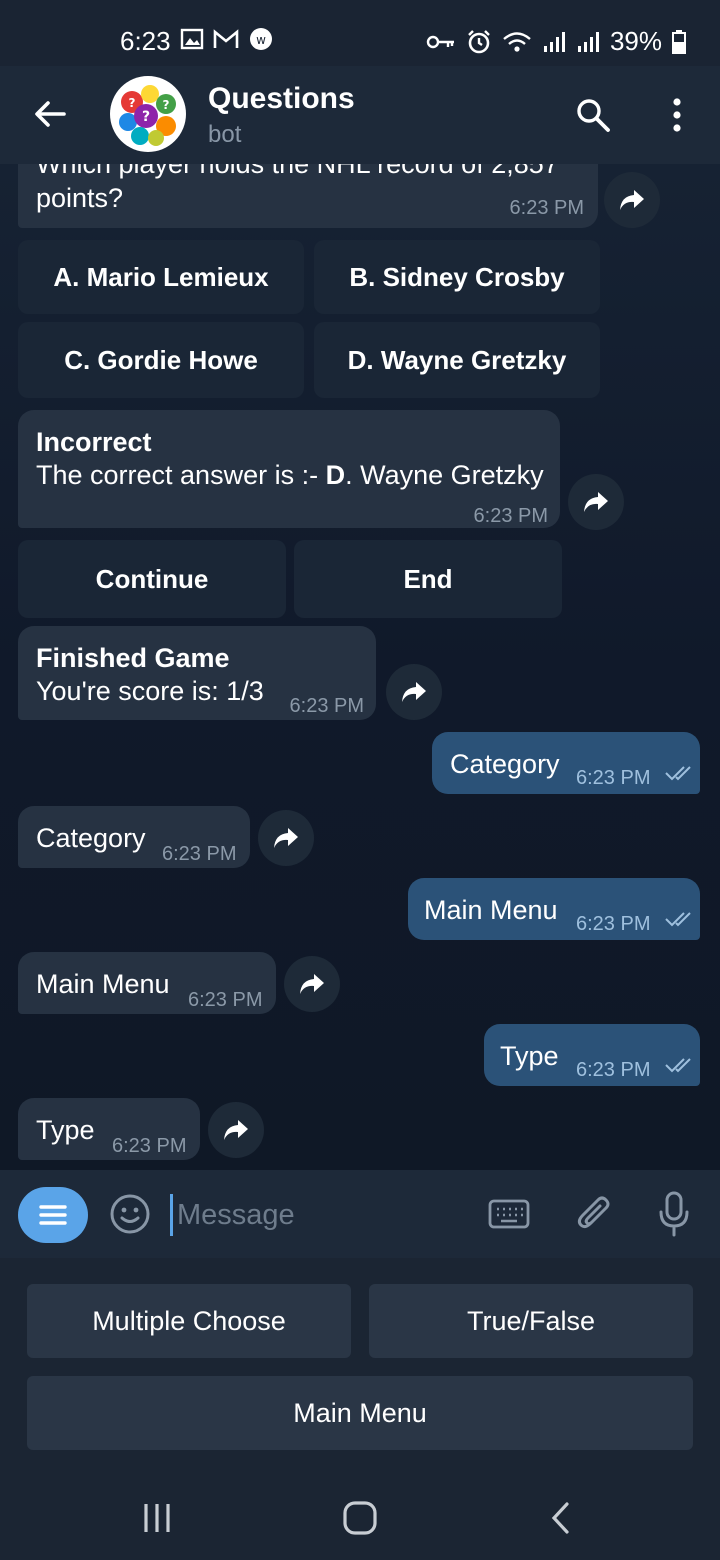  Describe the element at coordinates (158, 1518) in the screenshot. I see `recent-apps-icon` at that location.